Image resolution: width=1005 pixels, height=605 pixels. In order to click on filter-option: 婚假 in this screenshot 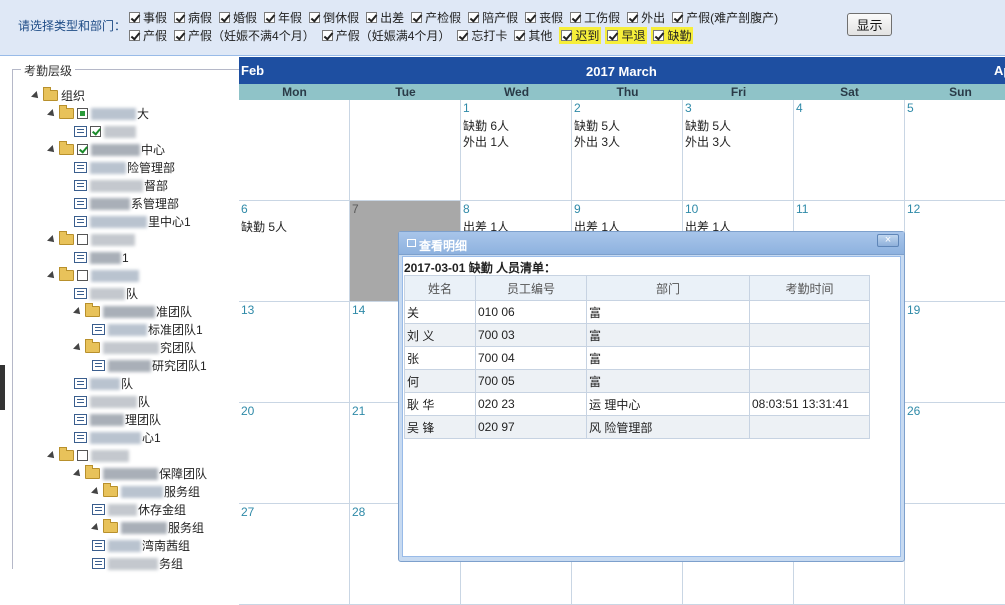, I will do `click(238, 17)`.